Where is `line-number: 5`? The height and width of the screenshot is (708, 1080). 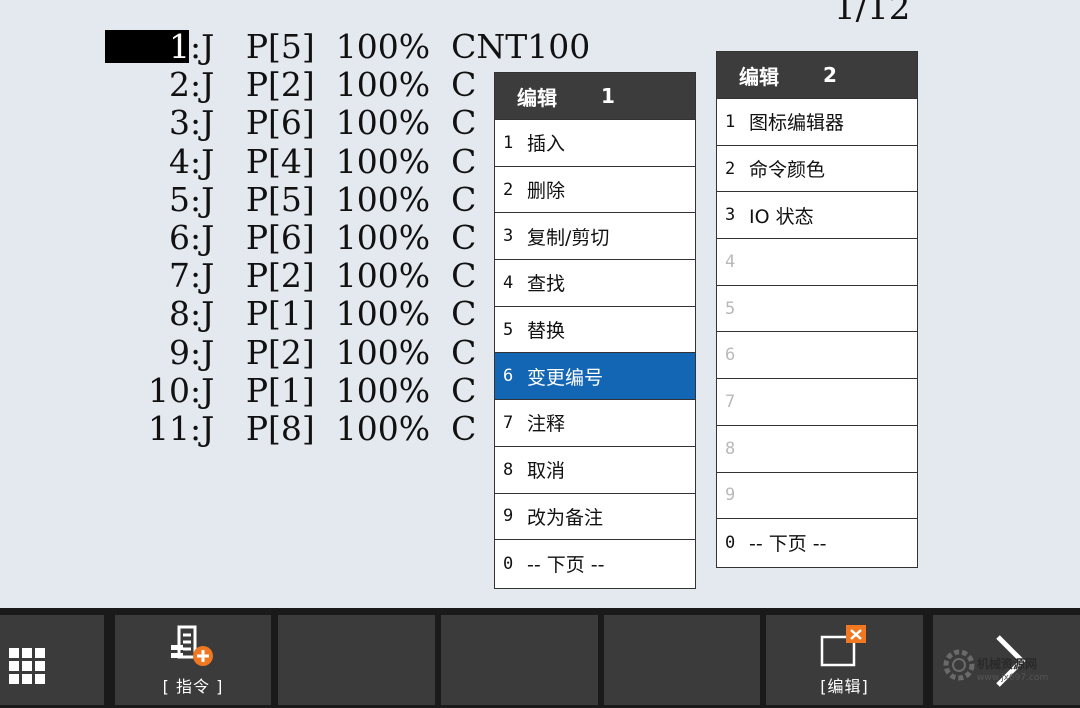 line-number: 5 is located at coordinates (179, 199).